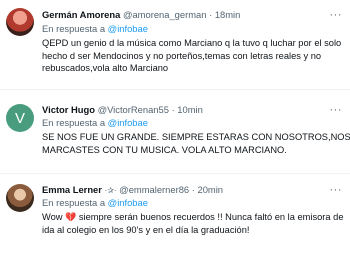 This screenshot has width=350, height=260. I want to click on author-handle: @emmalerner86, so click(154, 189).